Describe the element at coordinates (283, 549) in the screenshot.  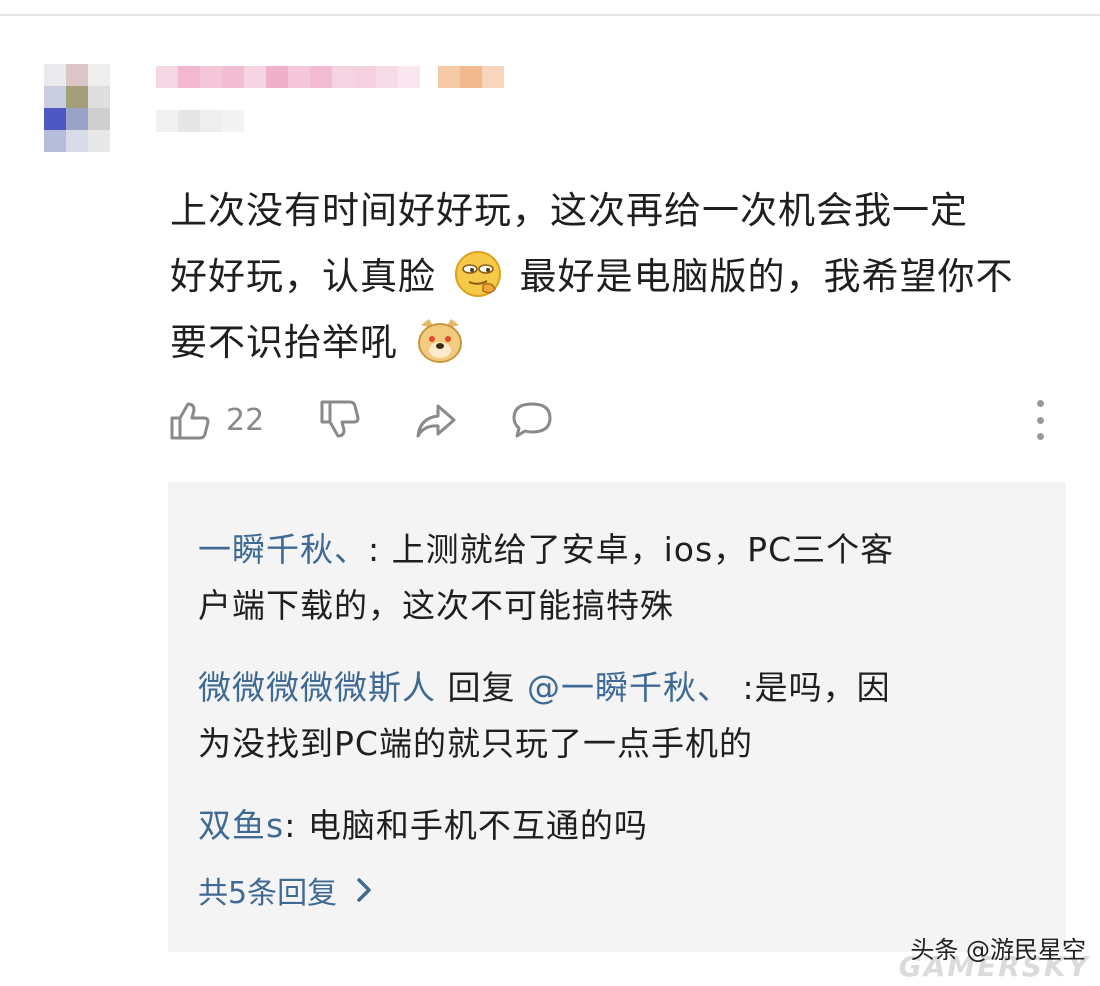
I see `reply-username: 一瞬千秋、` at that location.